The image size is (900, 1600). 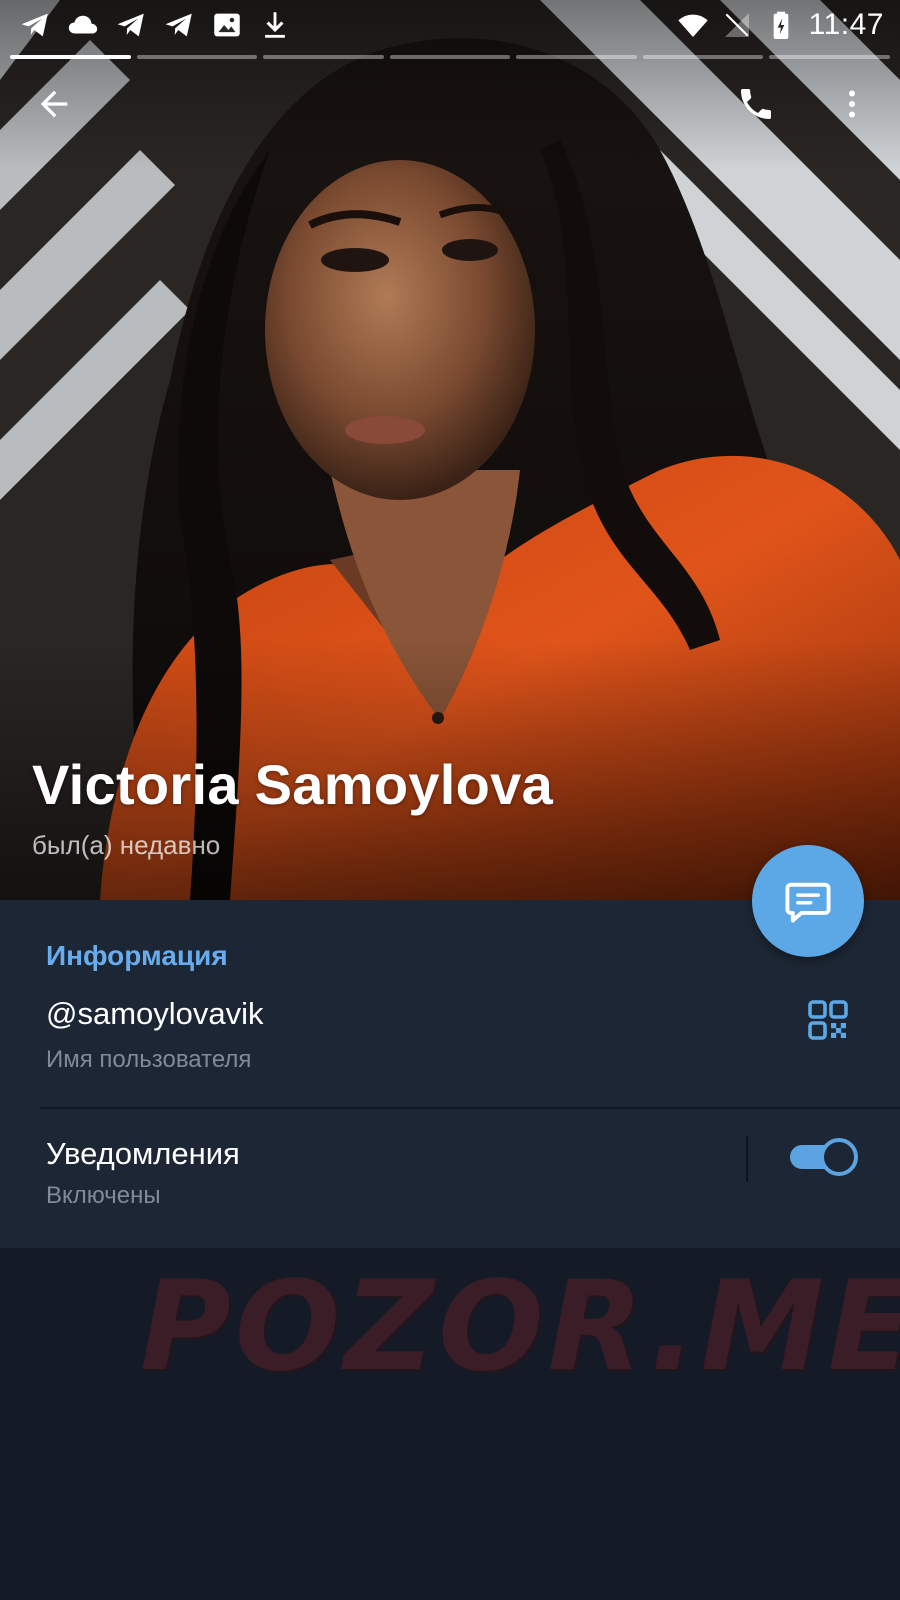 I want to click on profile-last-seen: был(а) недавно, so click(x=126, y=845).